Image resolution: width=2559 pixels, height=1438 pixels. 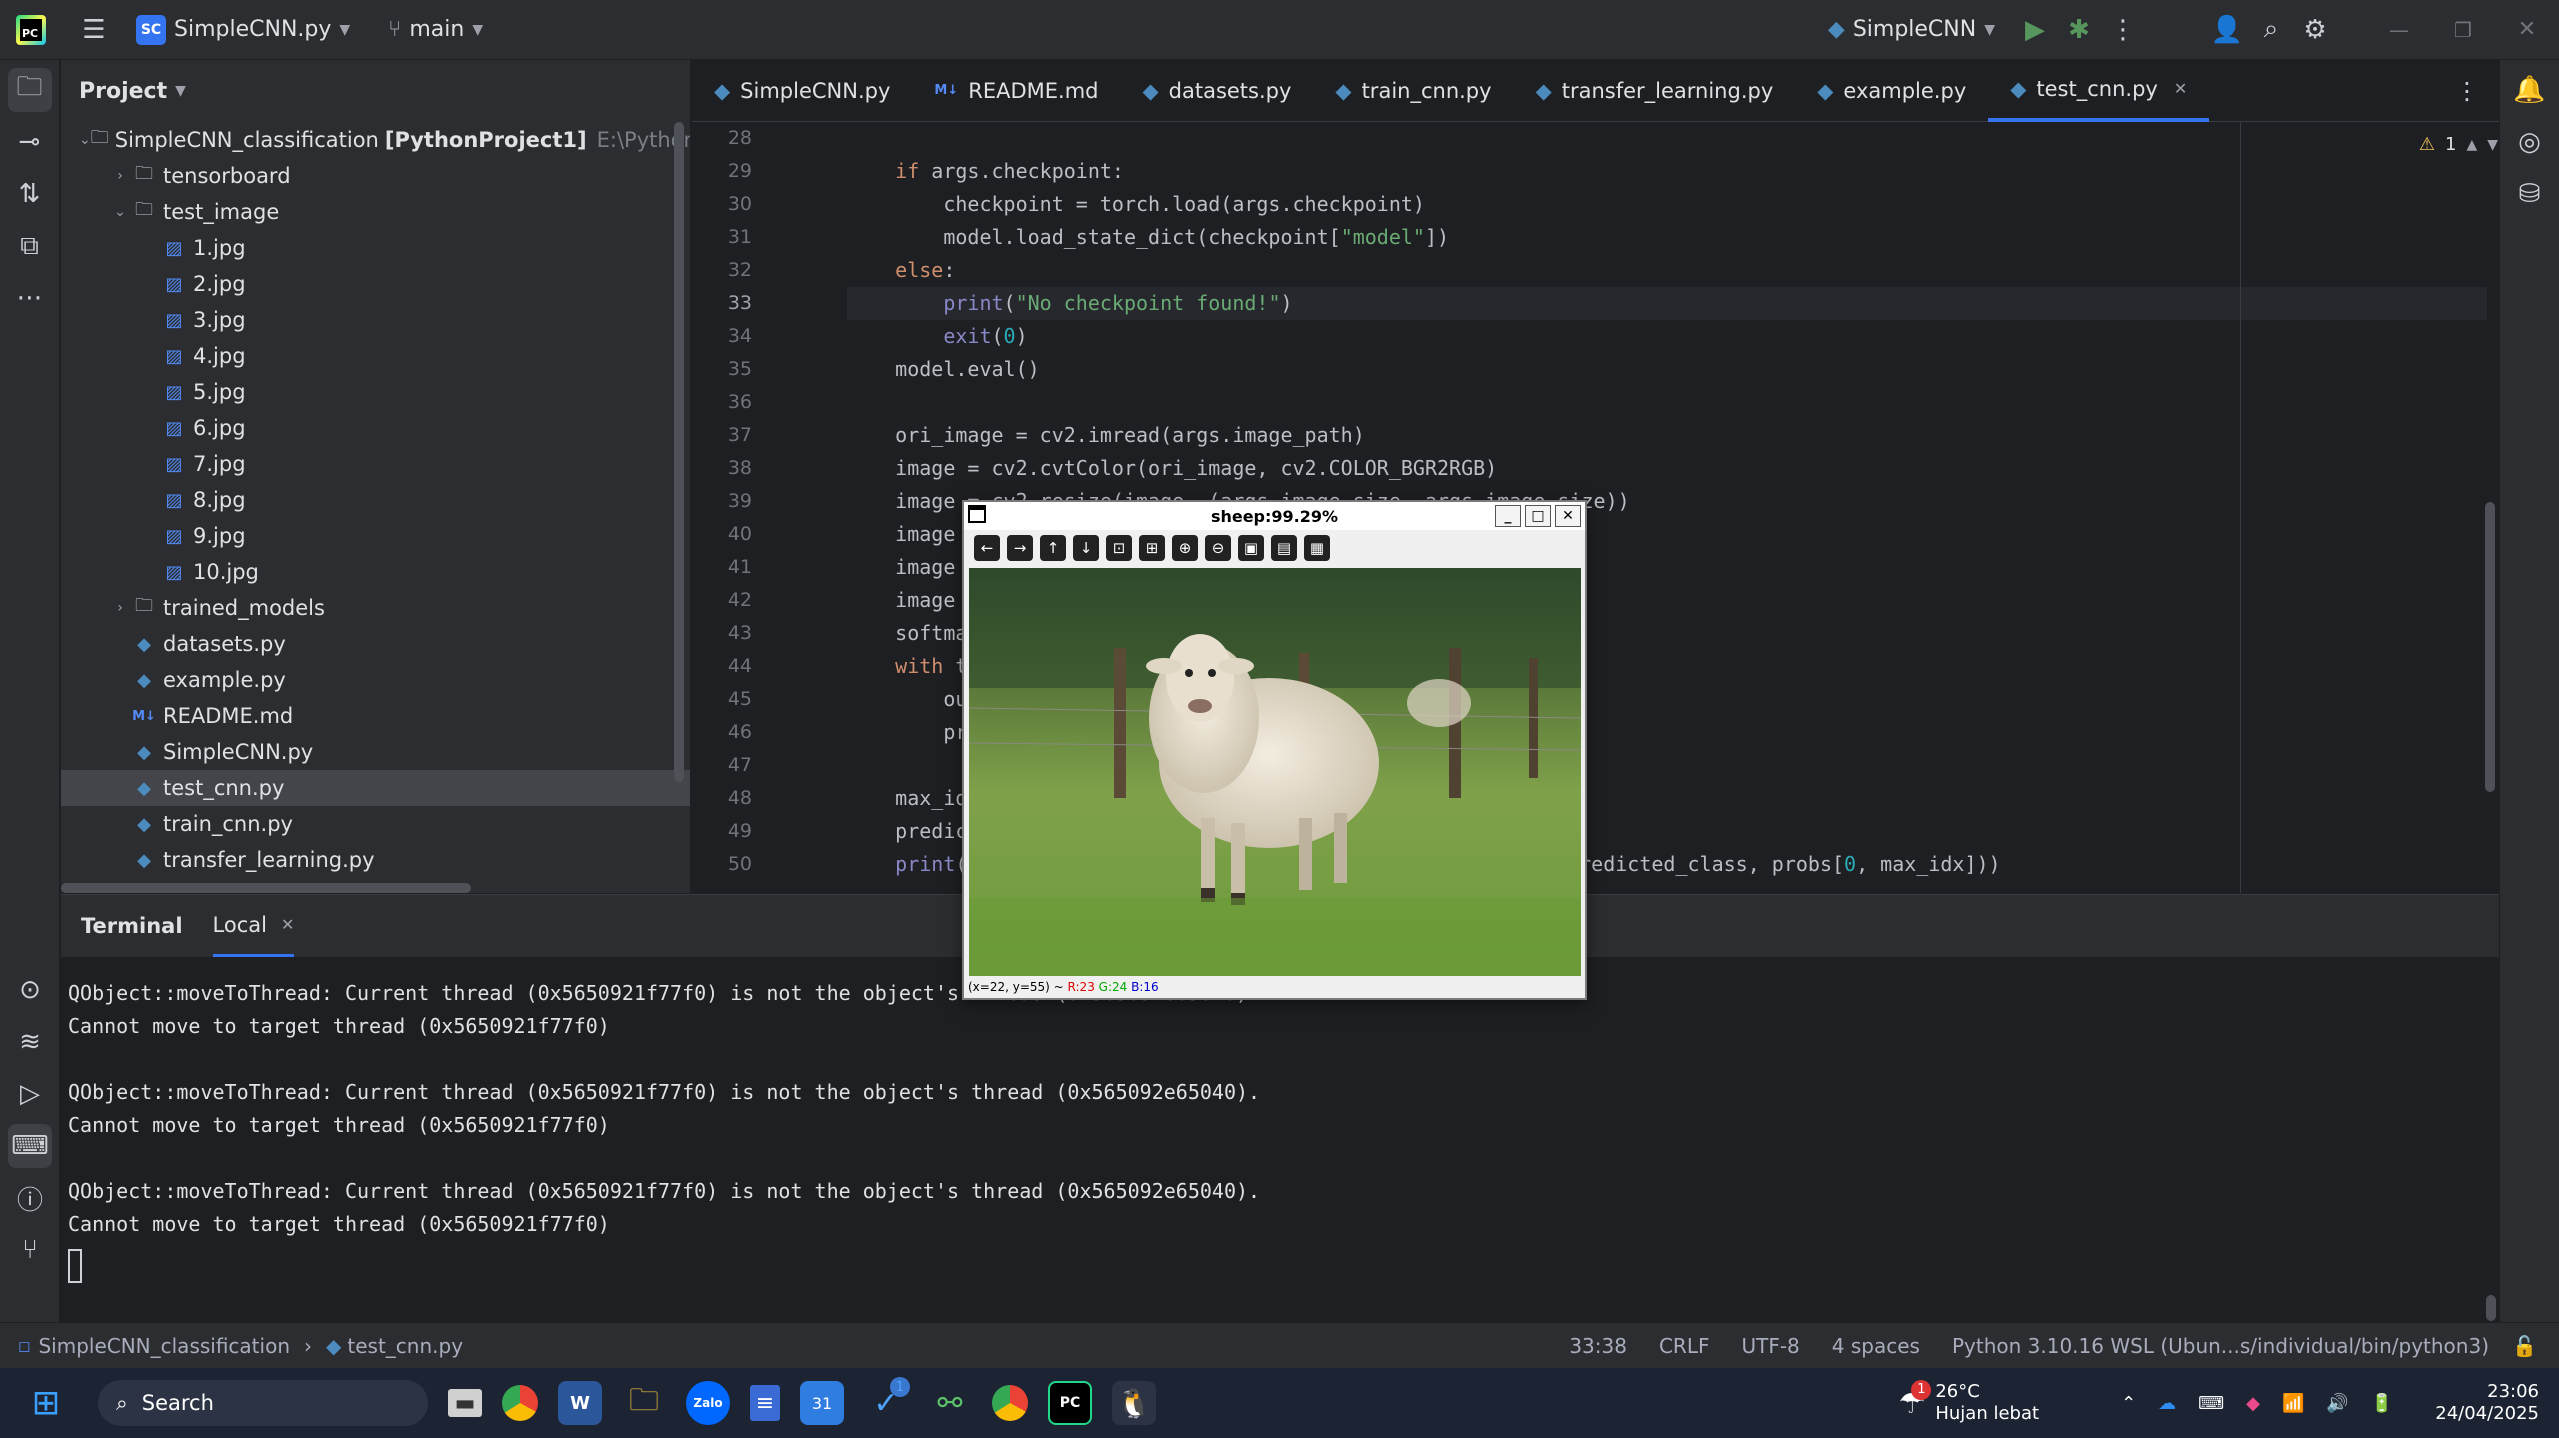 What do you see at coordinates (1010, 1403) in the screenshot?
I see `chrome-profile-icon` at bounding box center [1010, 1403].